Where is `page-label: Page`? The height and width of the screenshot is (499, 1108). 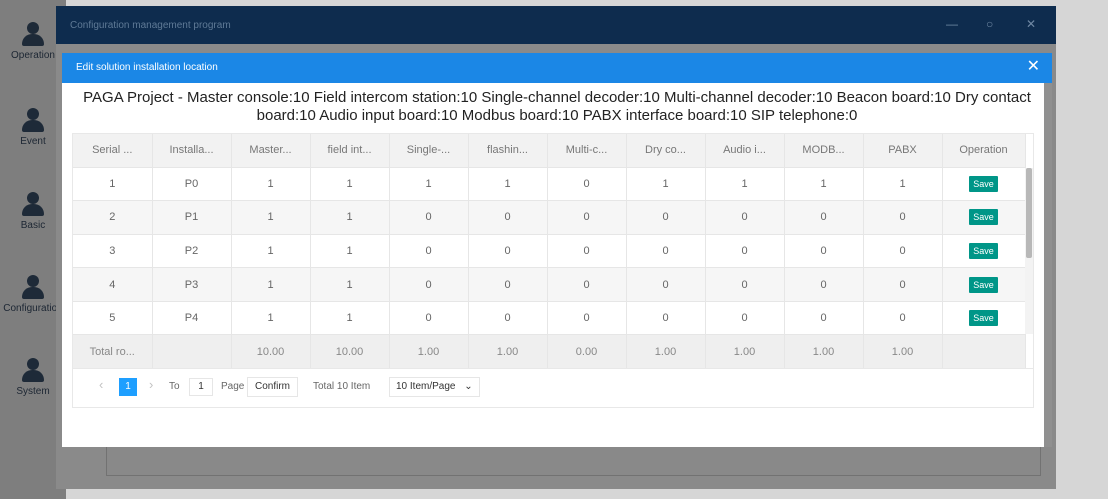
page-label: Page is located at coordinates (233, 386).